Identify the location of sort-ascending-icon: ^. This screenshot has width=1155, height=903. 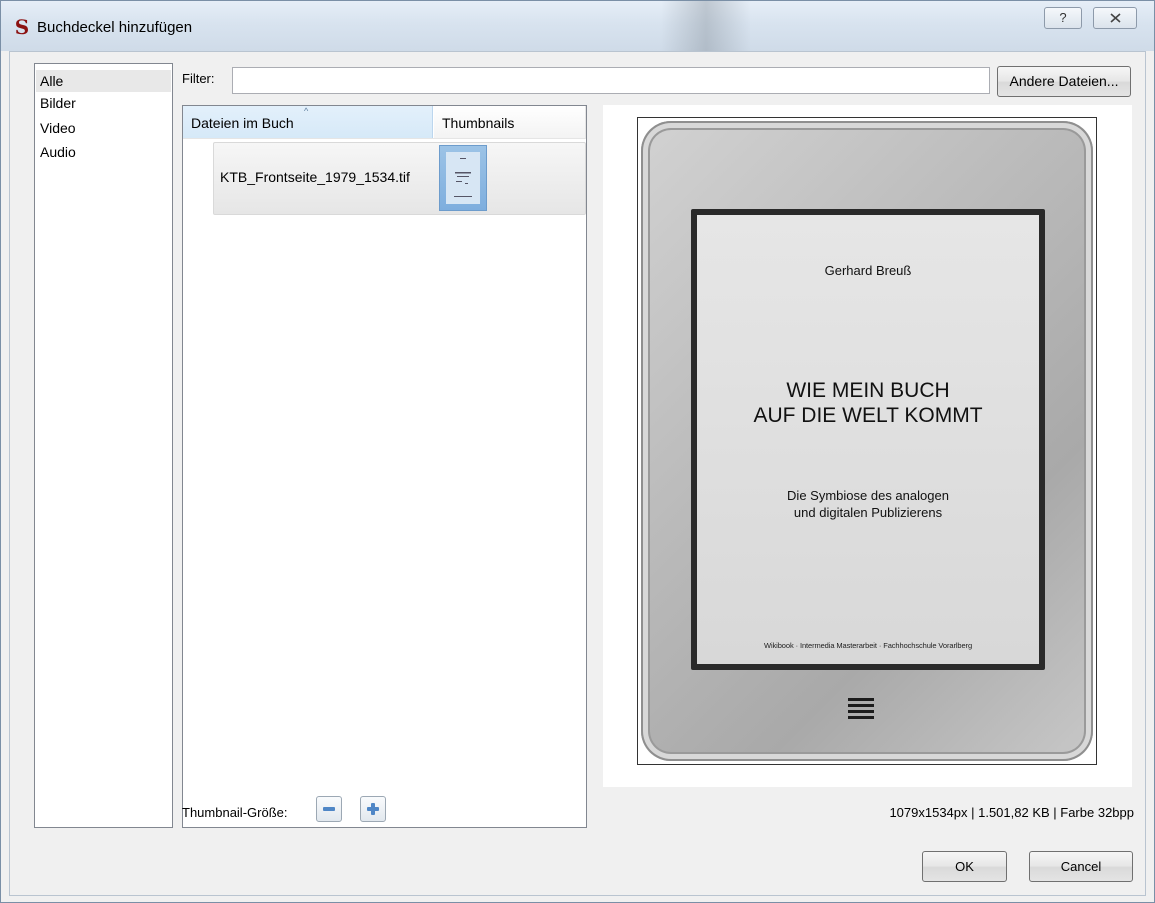
(306, 111).